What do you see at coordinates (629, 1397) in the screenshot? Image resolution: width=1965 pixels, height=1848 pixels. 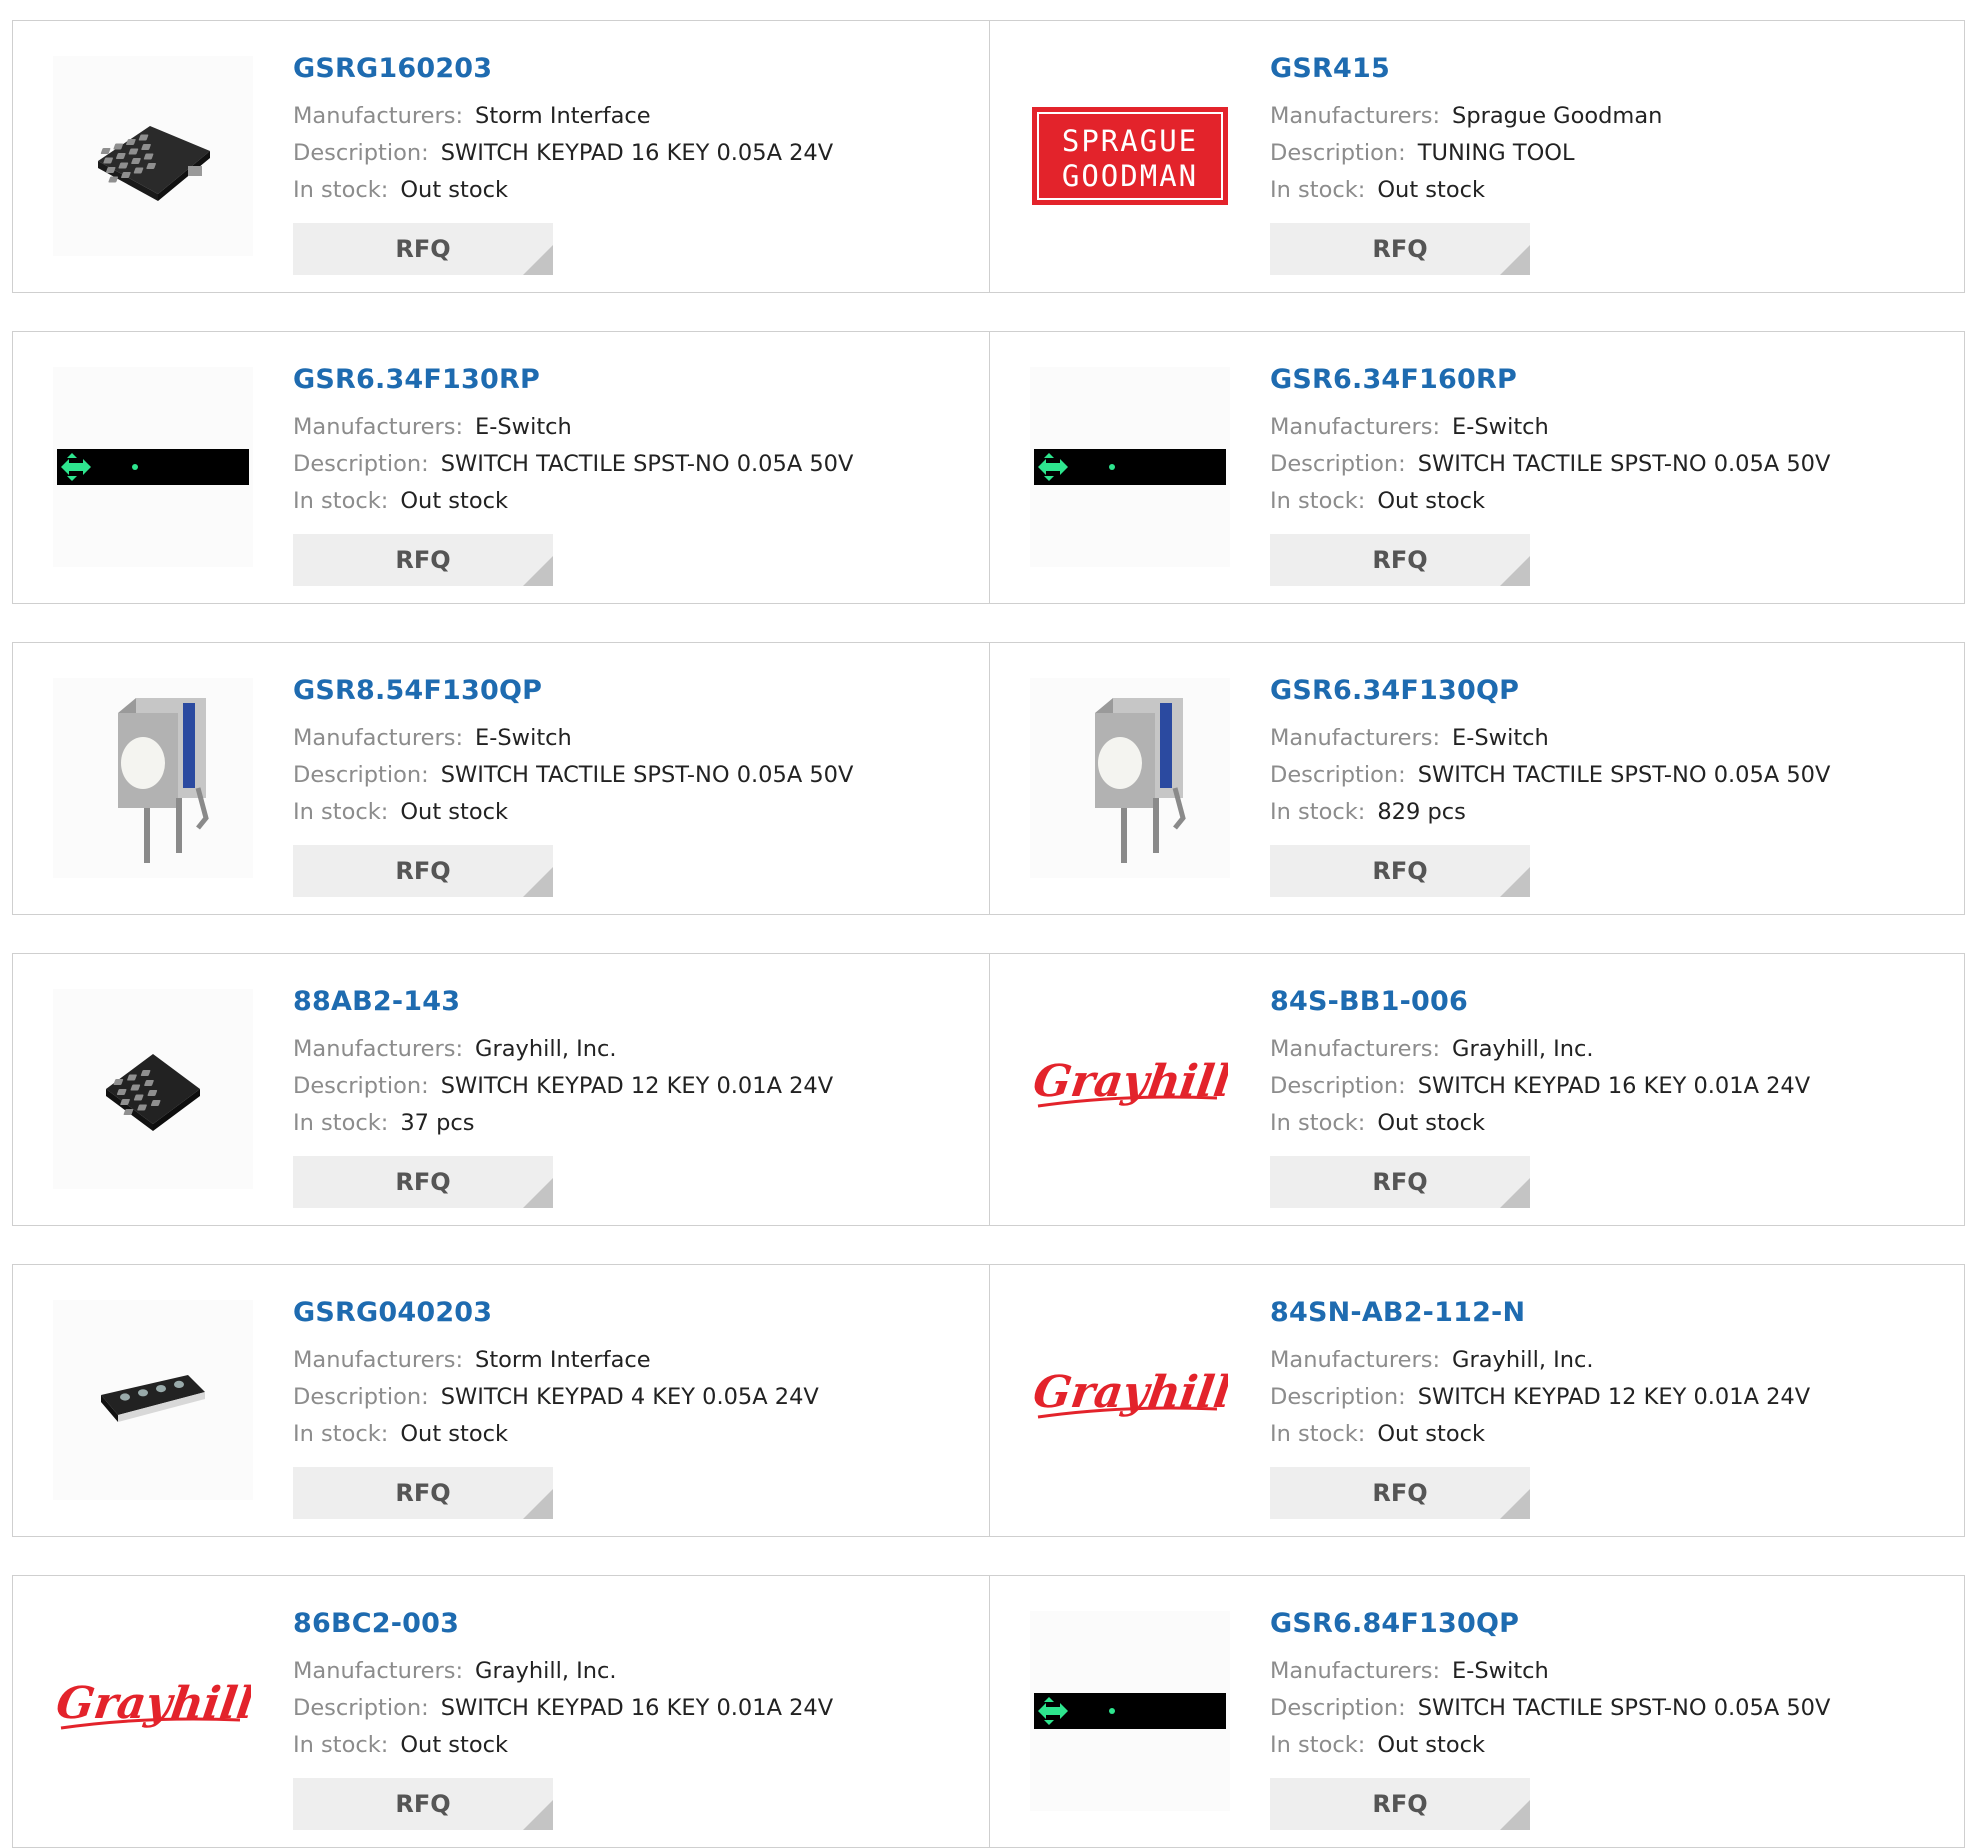 I see `description-value: SWITCH KEYPAD 4 KEY 0.05A 24V` at bounding box center [629, 1397].